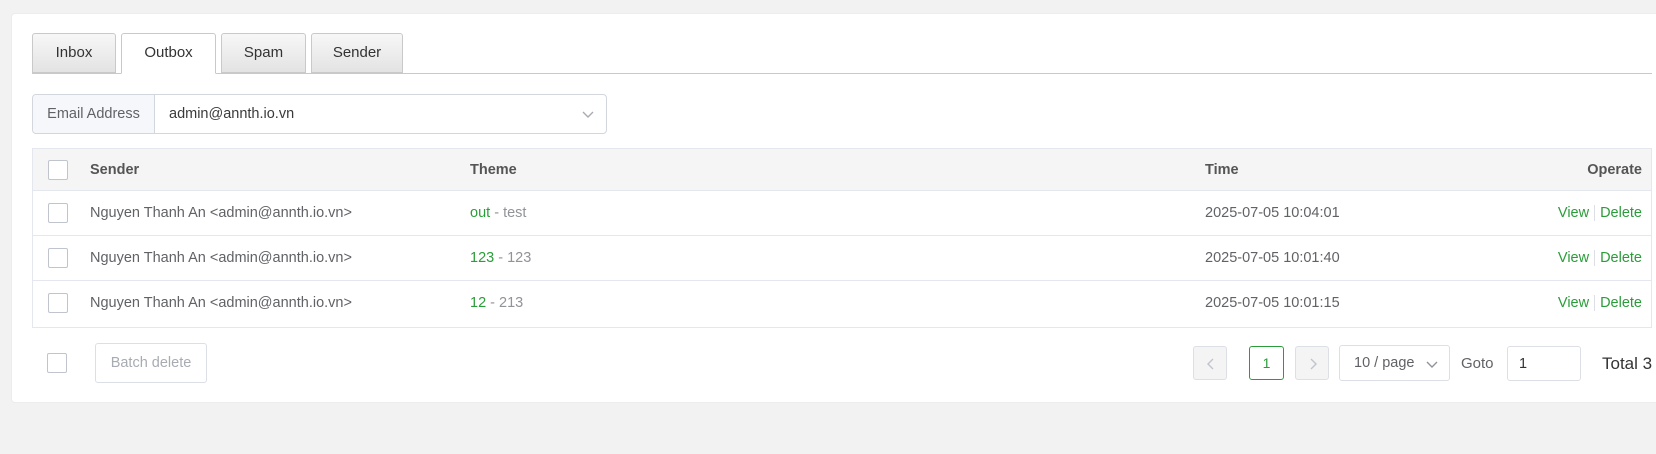 Image resolution: width=1656 pixels, height=454 pixels. I want to click on row-subject: out, so click(480, 213).